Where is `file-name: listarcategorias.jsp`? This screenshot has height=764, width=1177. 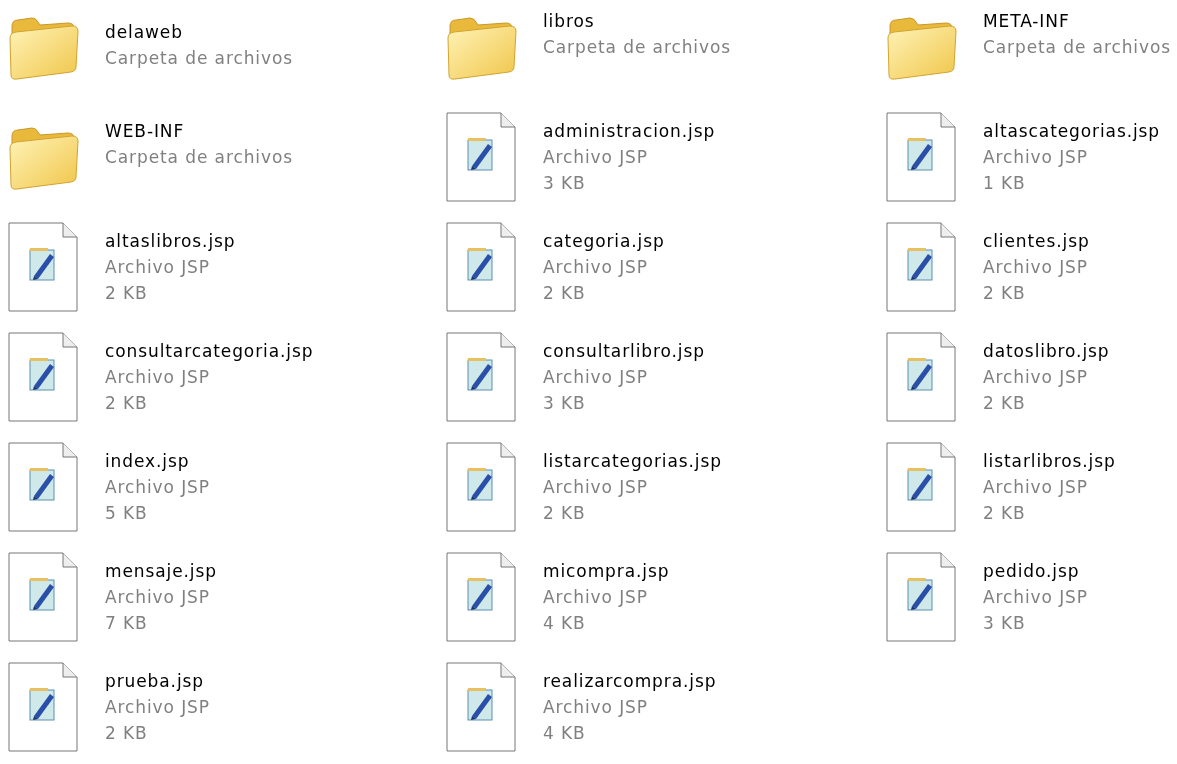 file-name: listarcategorias.jsp is located at coordinates (632, 461).